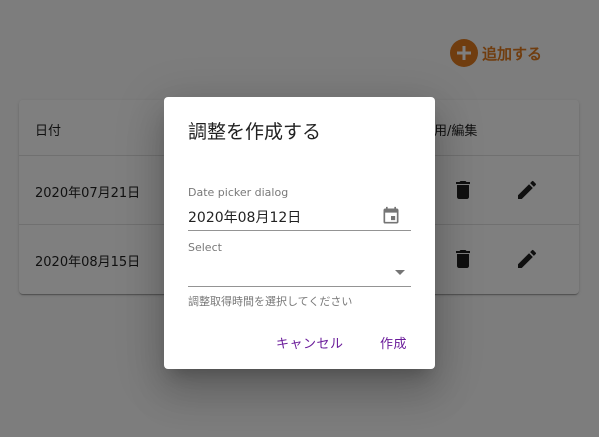 The image size is (599, 437). I want to click on chevron-down-icon, so click(400, 272).